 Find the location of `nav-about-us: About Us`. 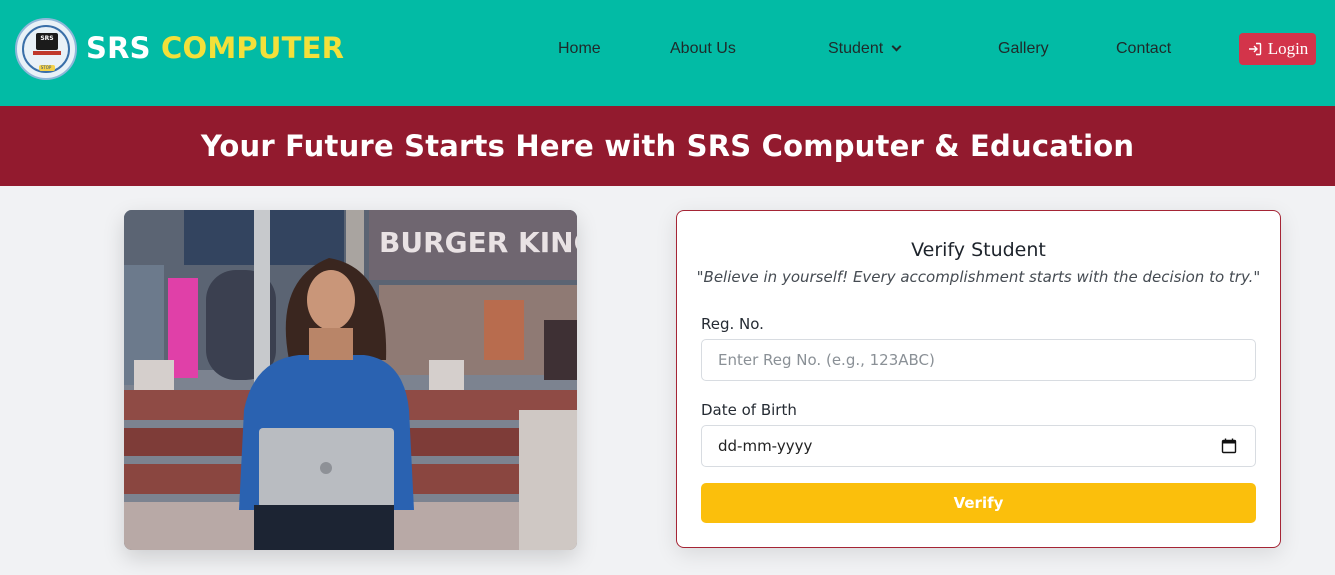

nav-about-us: About Us is located at coordinates (703, 49).